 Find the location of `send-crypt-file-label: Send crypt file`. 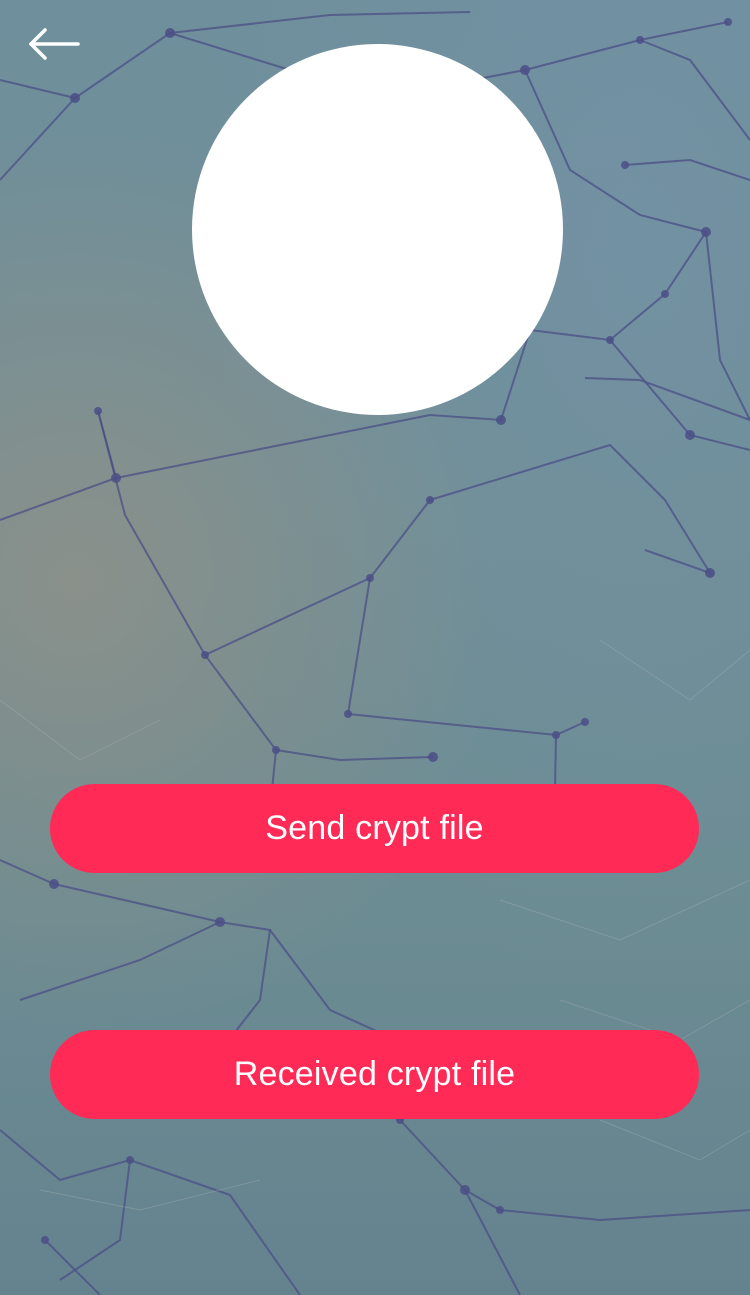

send-crypt-file-label: Send crypt file is located at coordinates (374, 828).